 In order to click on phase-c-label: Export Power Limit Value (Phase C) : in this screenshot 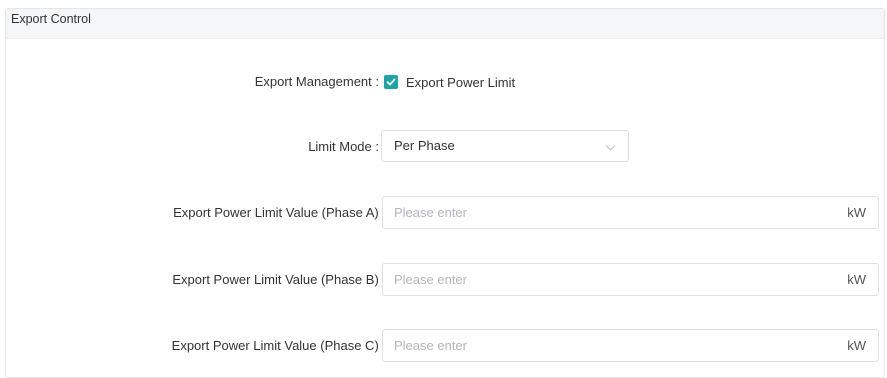, I will do `click(278, 345)`.